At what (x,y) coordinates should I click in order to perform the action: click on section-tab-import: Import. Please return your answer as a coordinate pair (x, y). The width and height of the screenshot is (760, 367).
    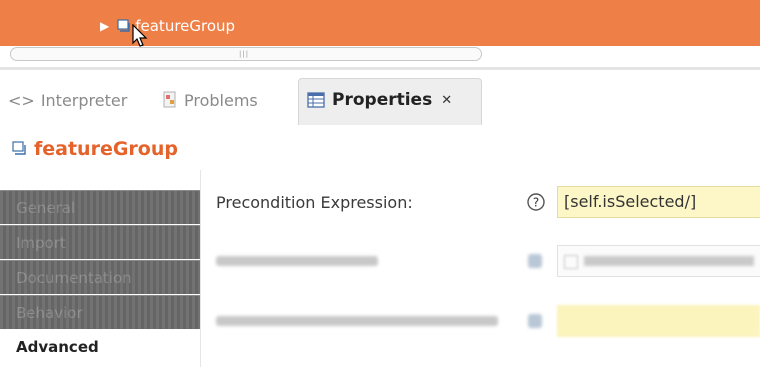
    Looking at the image, I should click on (100, 242).